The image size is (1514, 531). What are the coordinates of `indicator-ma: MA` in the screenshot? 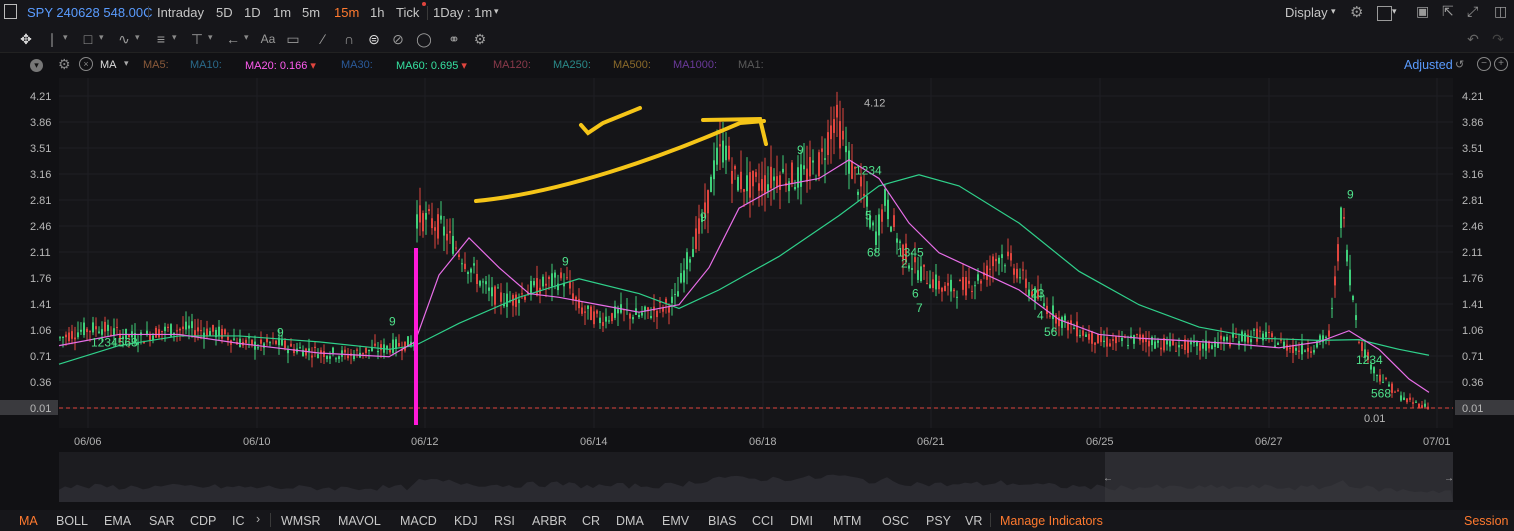 It's located at (28, 521).